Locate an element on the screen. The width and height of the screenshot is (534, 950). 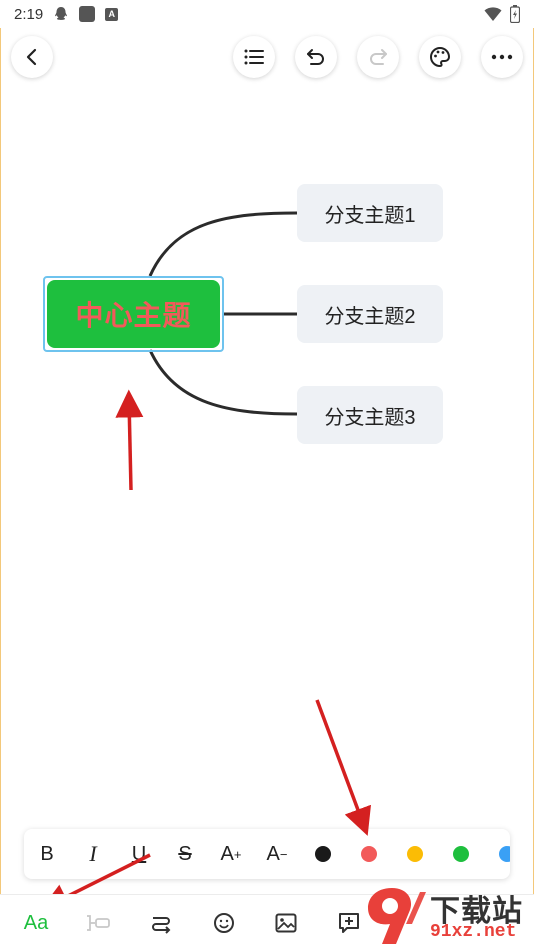
connector-lines is located at coordinates (223, 313).